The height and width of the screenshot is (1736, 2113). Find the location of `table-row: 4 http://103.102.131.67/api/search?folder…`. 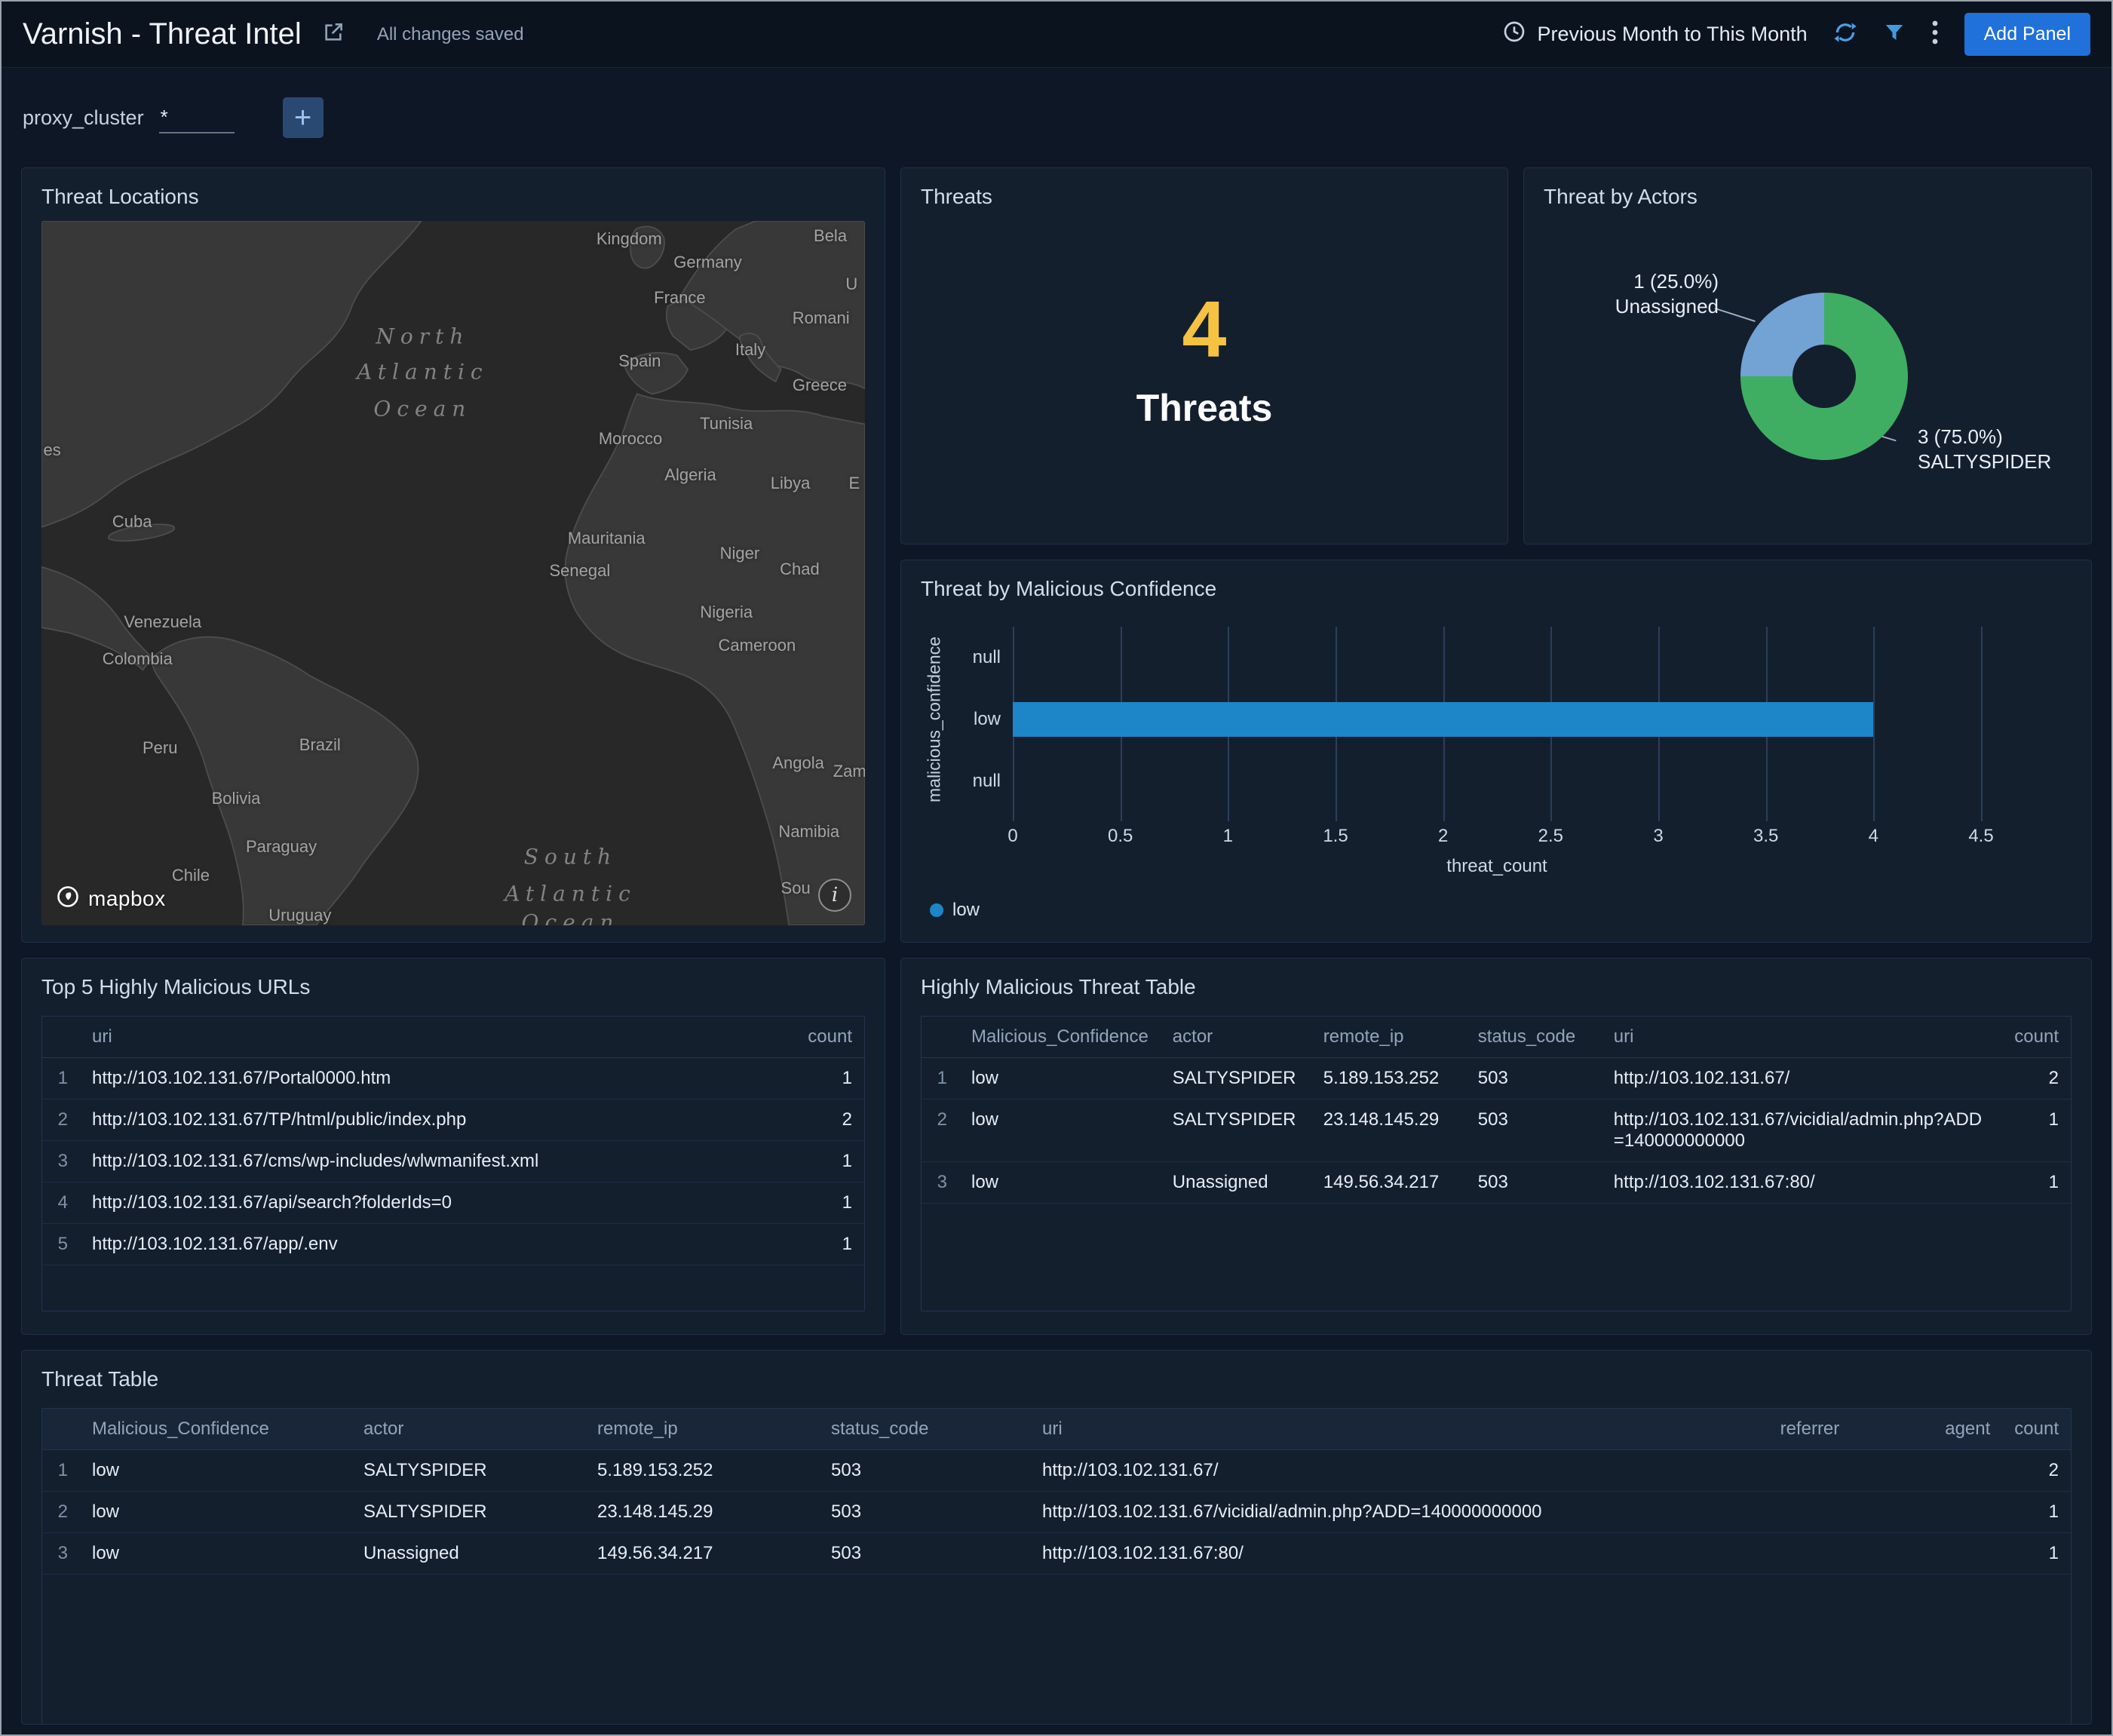

table-row: 4 http://103.102.131.67/api/search?folder… is located at coordinates (453, 1203).